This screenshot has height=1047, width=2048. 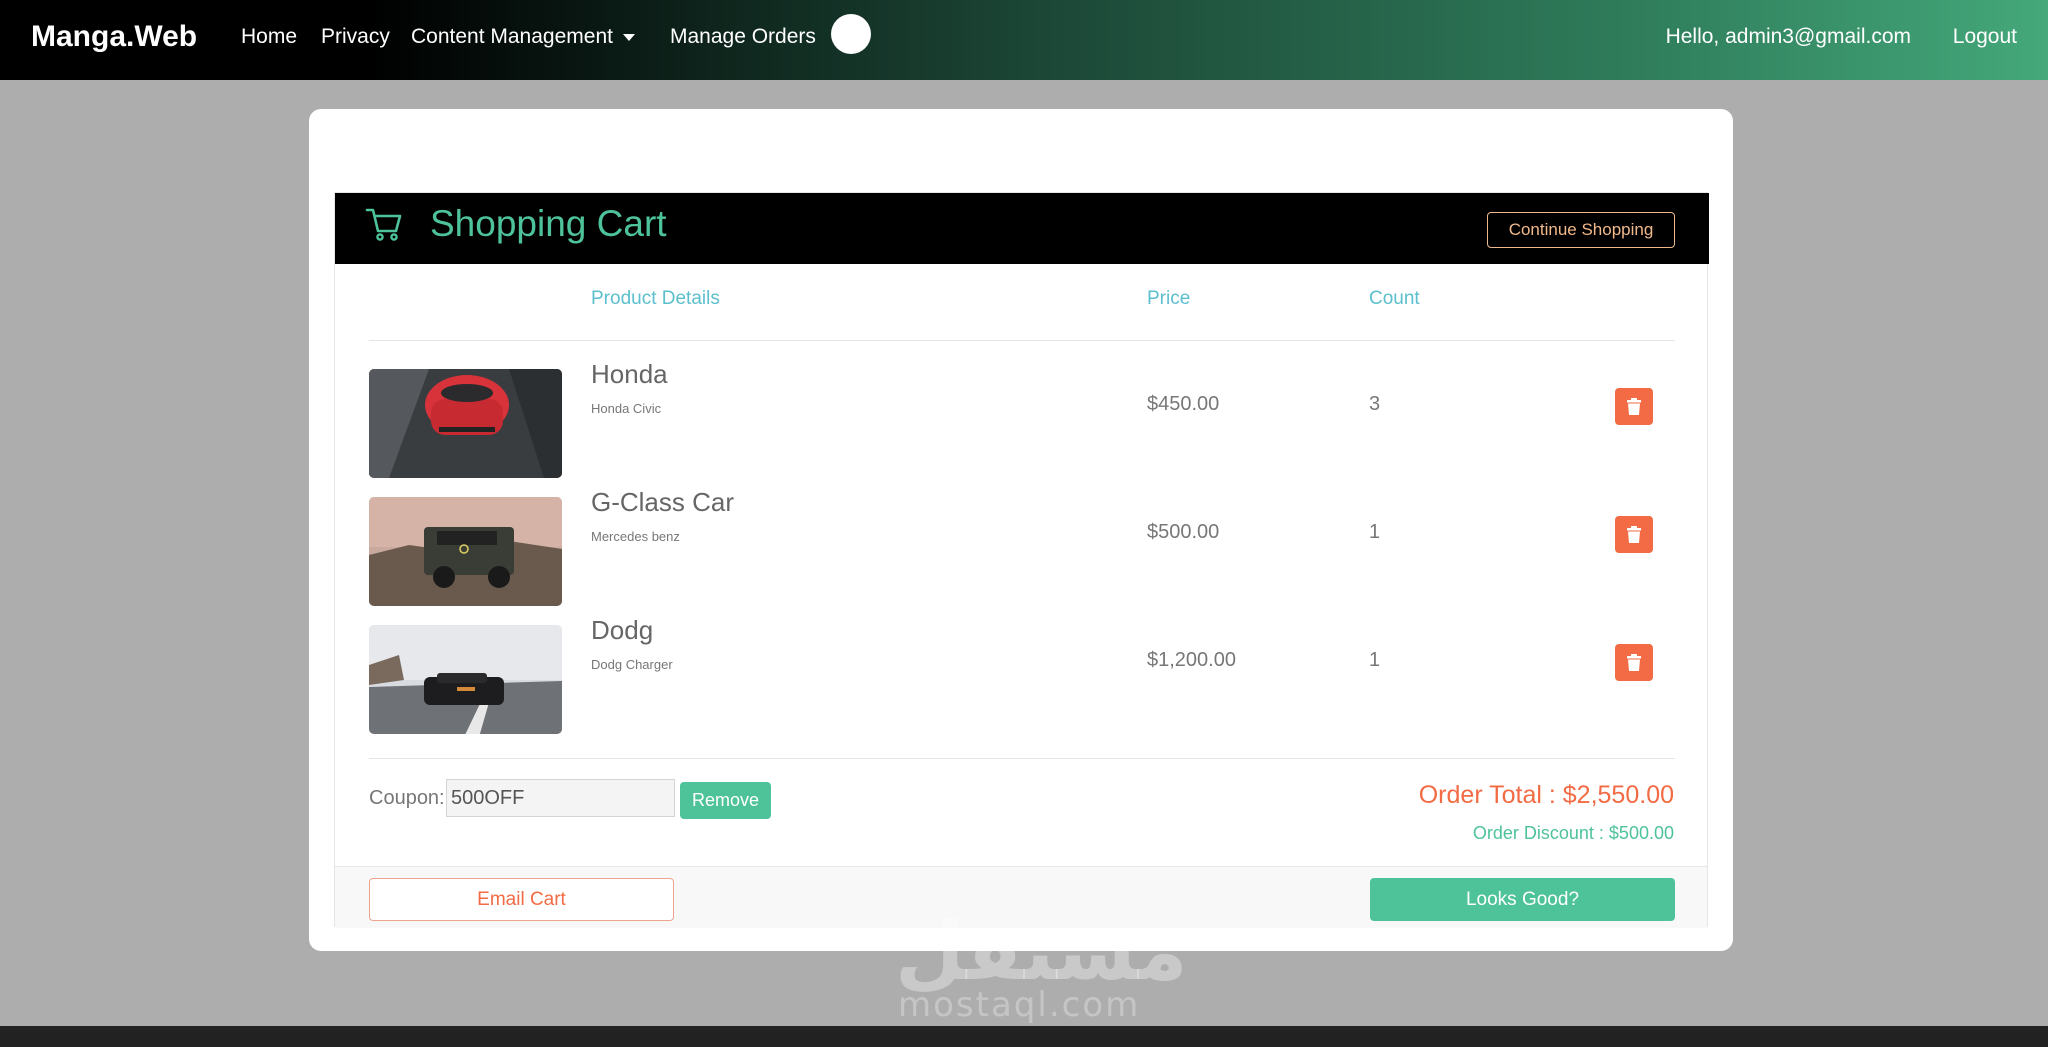 What do you see at coordinates (512, 36) in the screenshot?
I see `nav-content-management-label: Content Management` at bounding box center [512, 36].